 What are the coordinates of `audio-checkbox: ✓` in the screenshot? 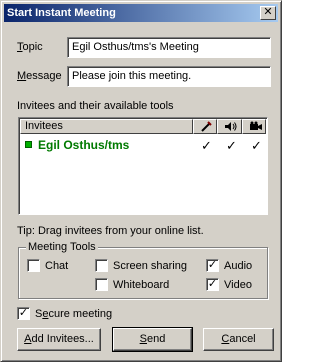 It's located at (212, 265).